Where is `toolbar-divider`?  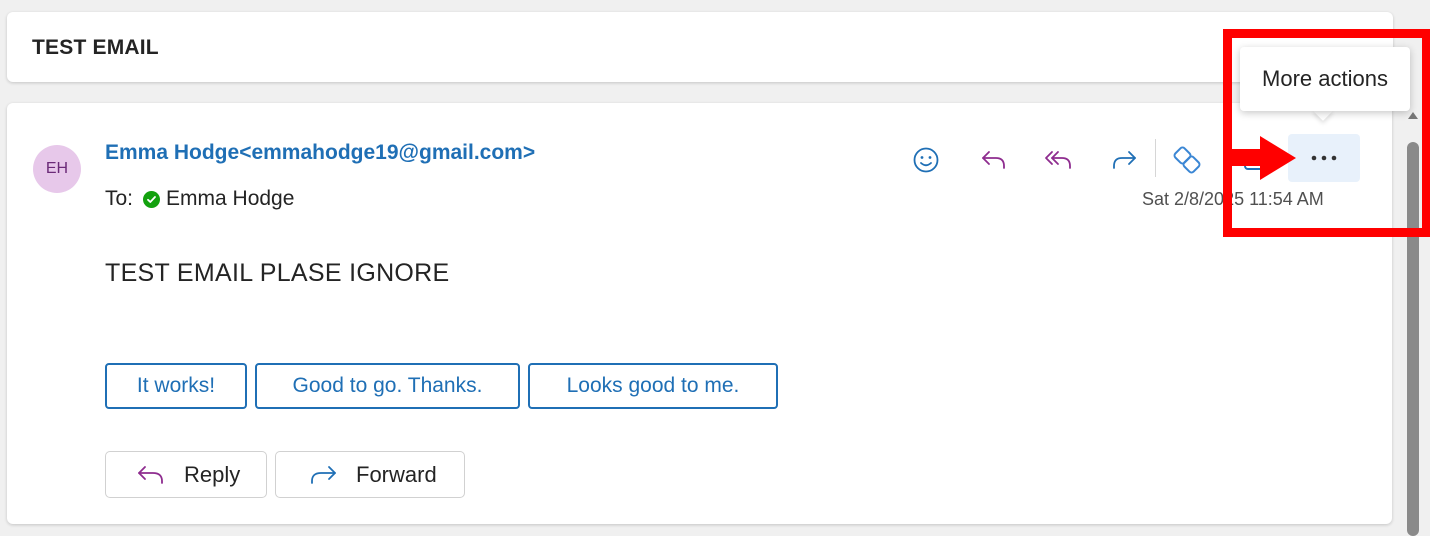
toolbar-divider is located at coordinates (1155, 158).